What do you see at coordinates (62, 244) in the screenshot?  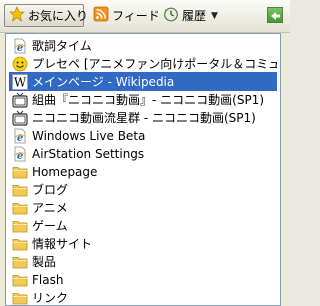 I see `favorite-item-label: 情報サイト` at bounding box center [62, 244].